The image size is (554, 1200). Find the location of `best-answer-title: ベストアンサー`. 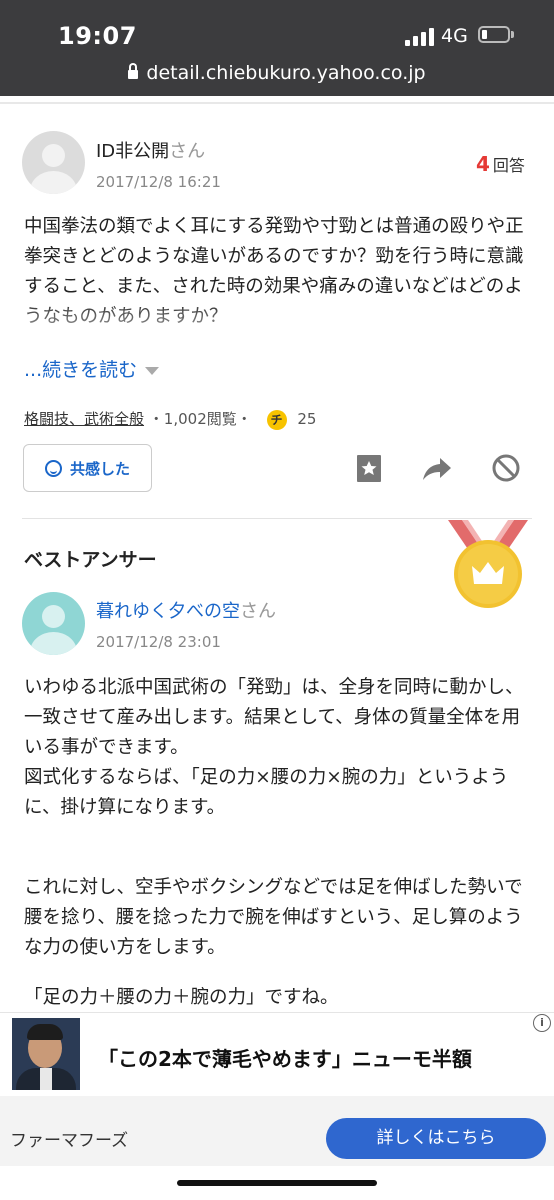

best-answer-title: ベストアンサー is located at coordinates (90, 560).